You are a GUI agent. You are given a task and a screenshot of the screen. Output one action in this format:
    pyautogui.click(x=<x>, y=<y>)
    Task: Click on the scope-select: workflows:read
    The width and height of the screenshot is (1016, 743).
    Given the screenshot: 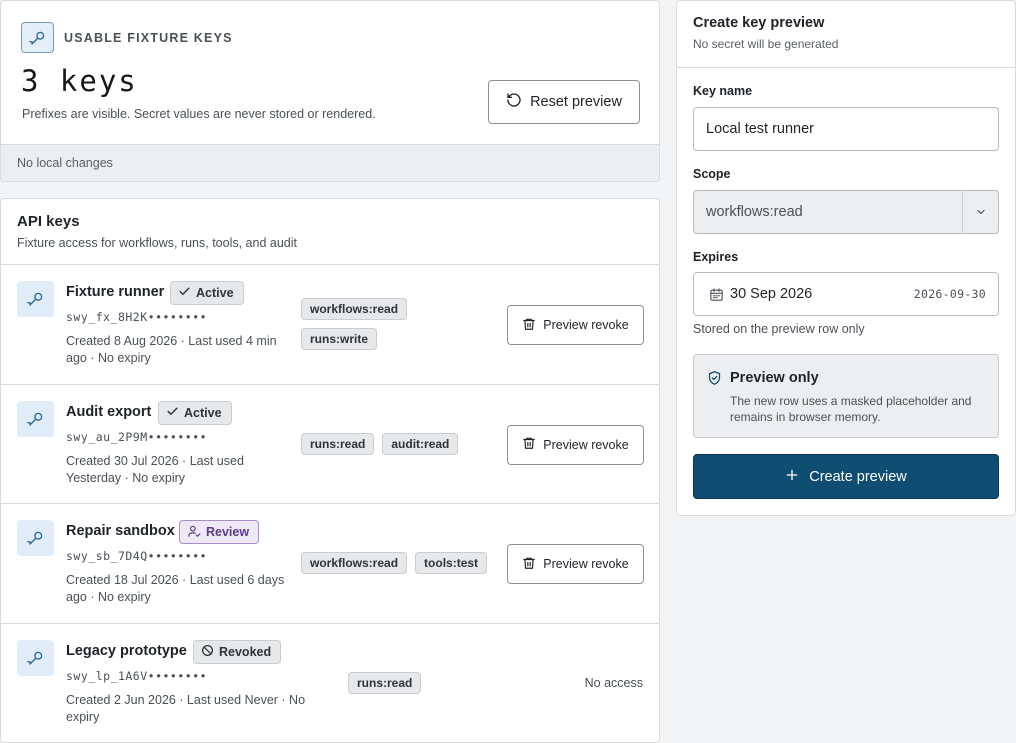 What is the action you would take?
    pyautogui.click(x=846, y=212)
    